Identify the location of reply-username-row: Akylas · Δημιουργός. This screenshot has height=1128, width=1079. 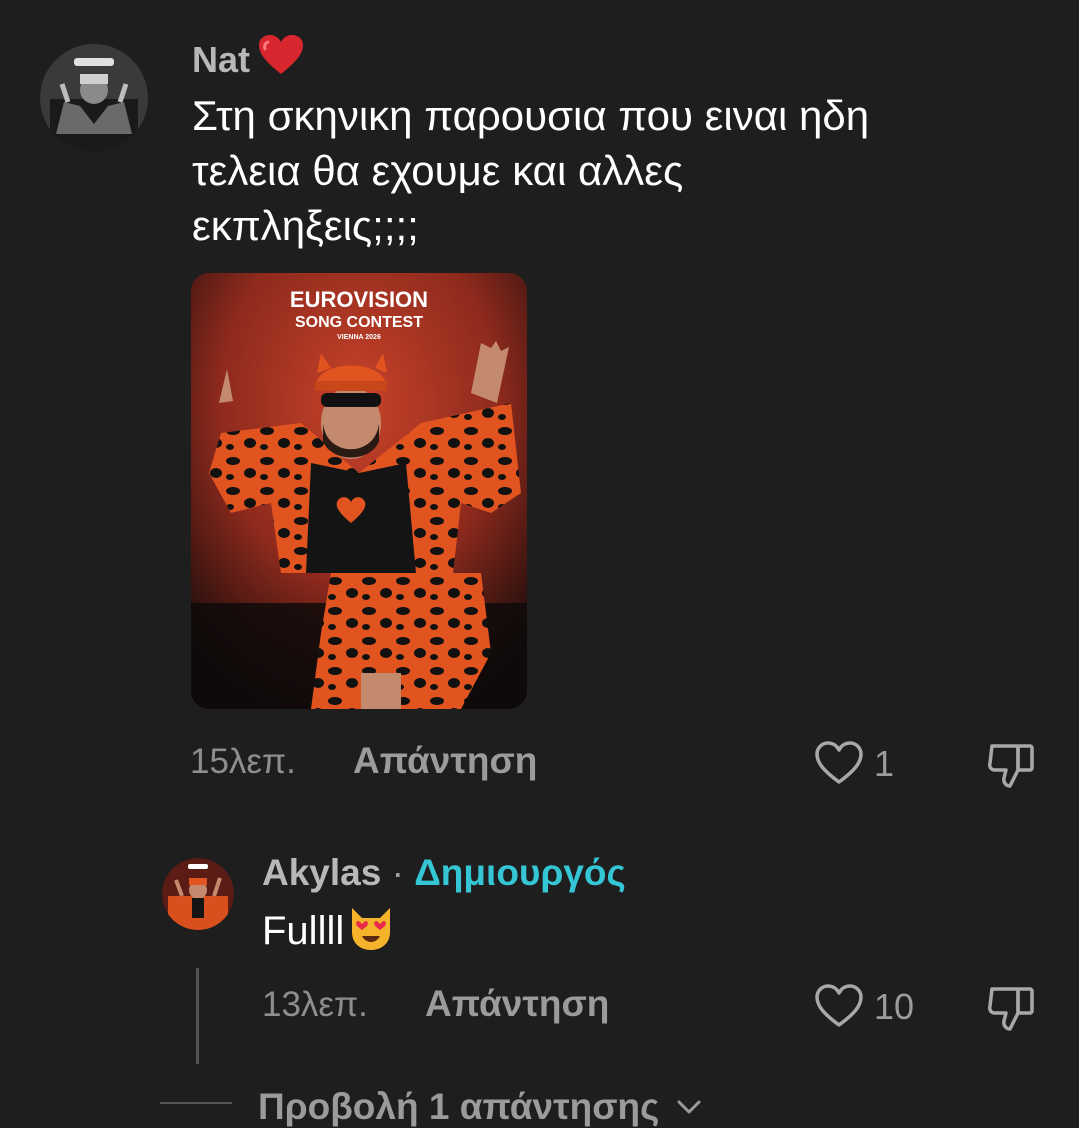
(444, 873).